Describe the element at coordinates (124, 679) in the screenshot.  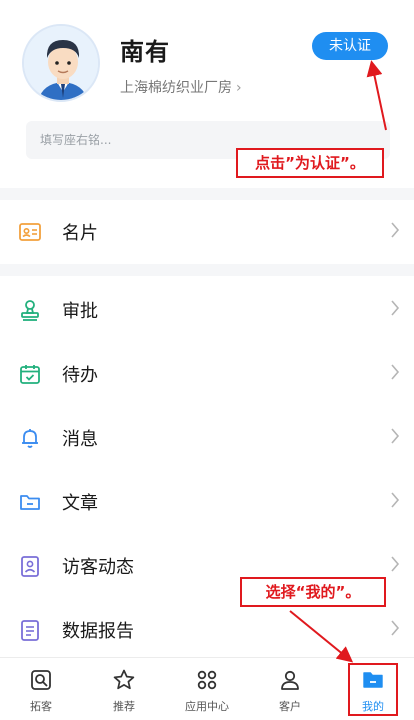
I see `star-icon` at that location.